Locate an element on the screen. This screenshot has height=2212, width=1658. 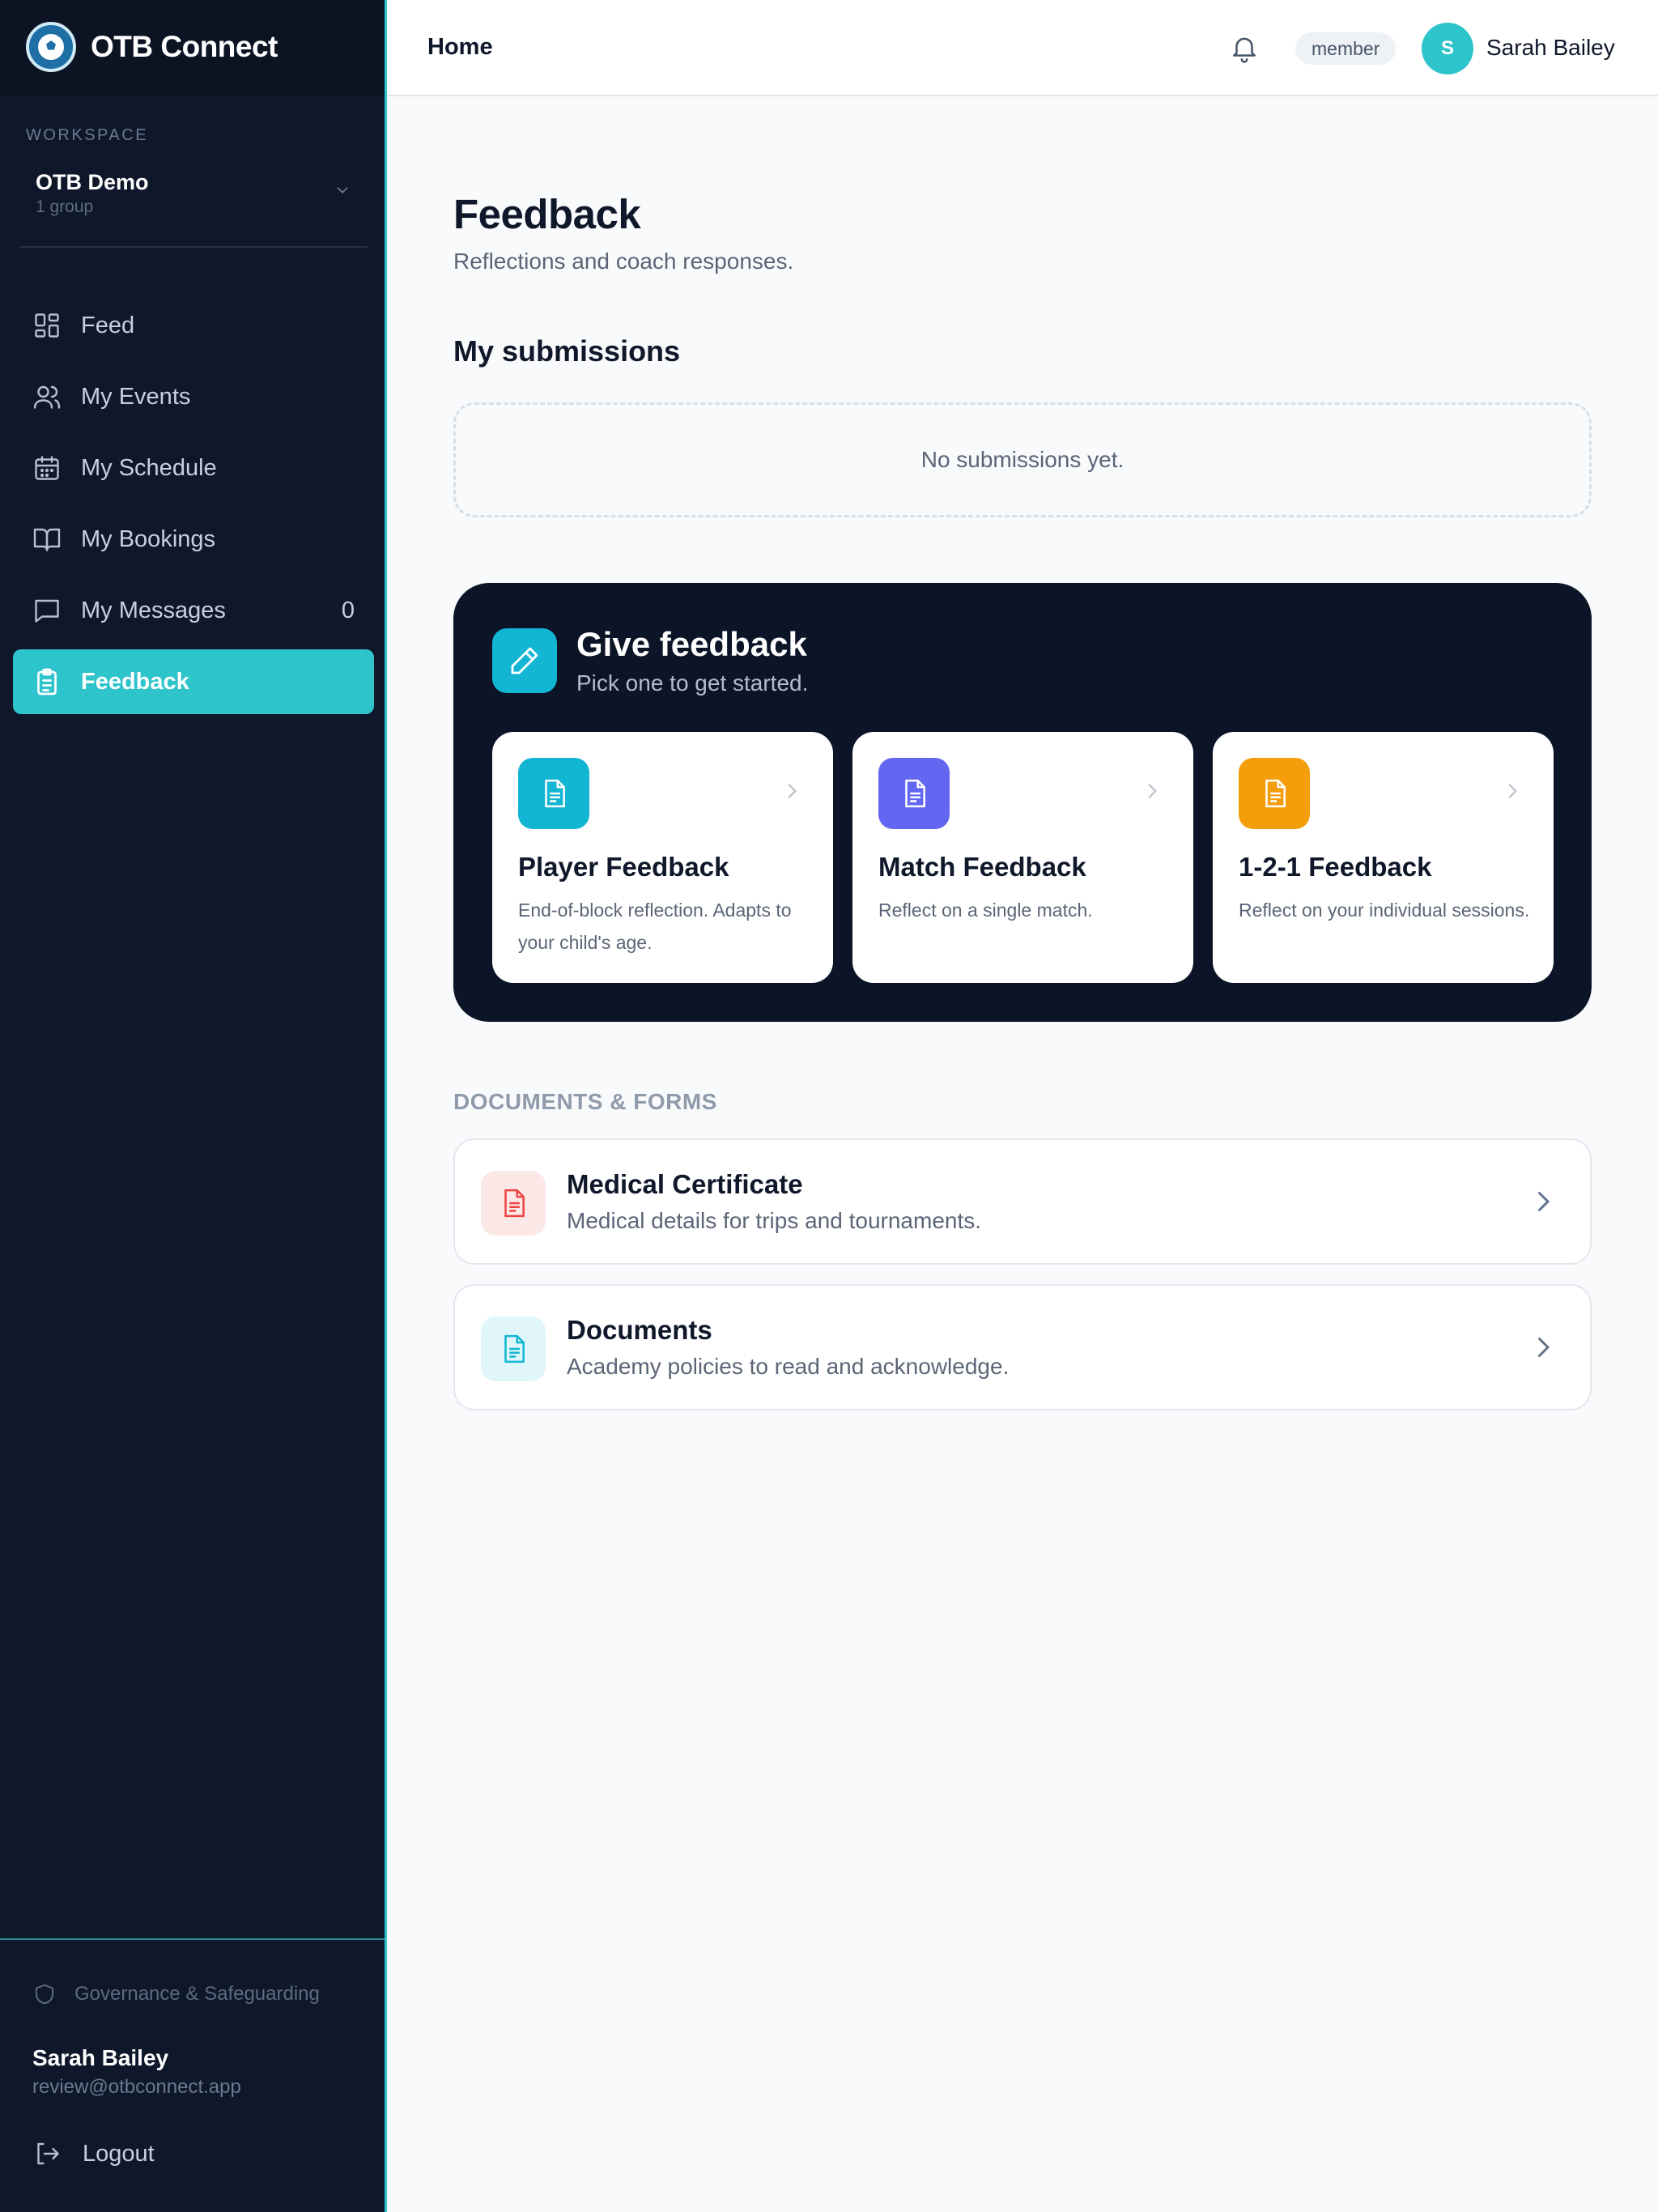
grid-icon is located at coordinates (47, 326).